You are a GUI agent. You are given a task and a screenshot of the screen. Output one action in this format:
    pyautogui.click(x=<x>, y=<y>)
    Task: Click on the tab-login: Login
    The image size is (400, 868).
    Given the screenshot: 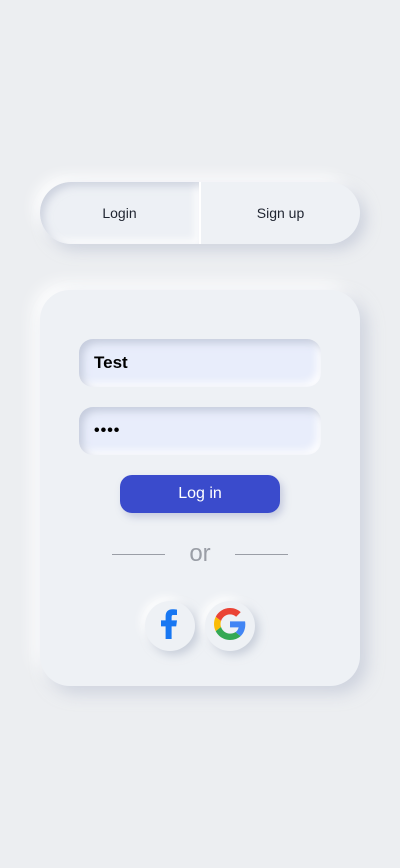 What is the action you would take?
    pyautogui.click(x=119, y=213)
    